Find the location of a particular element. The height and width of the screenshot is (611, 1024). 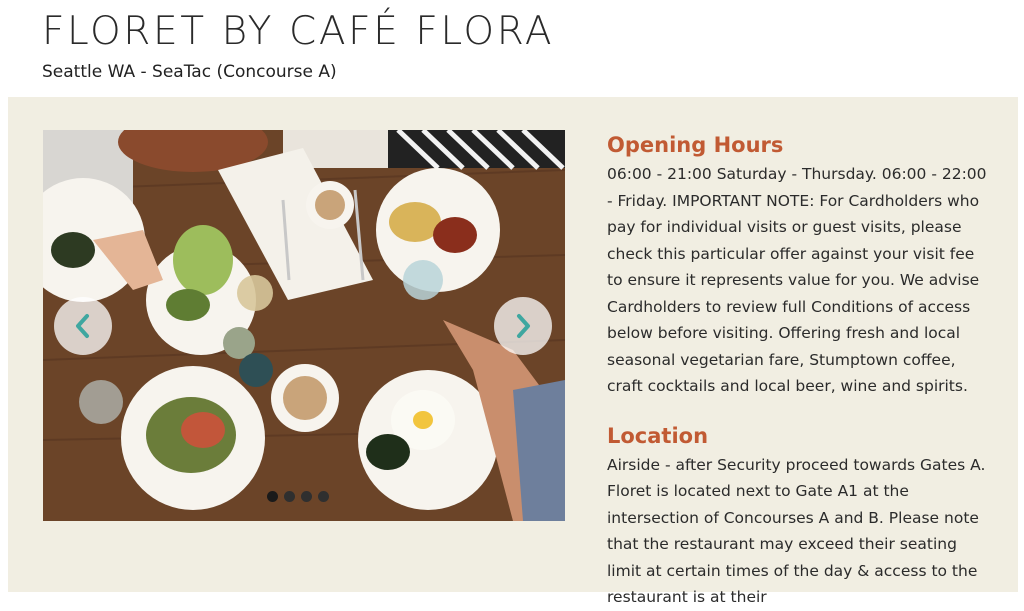

chevron-left-icon is located at coordinates (82, 326).